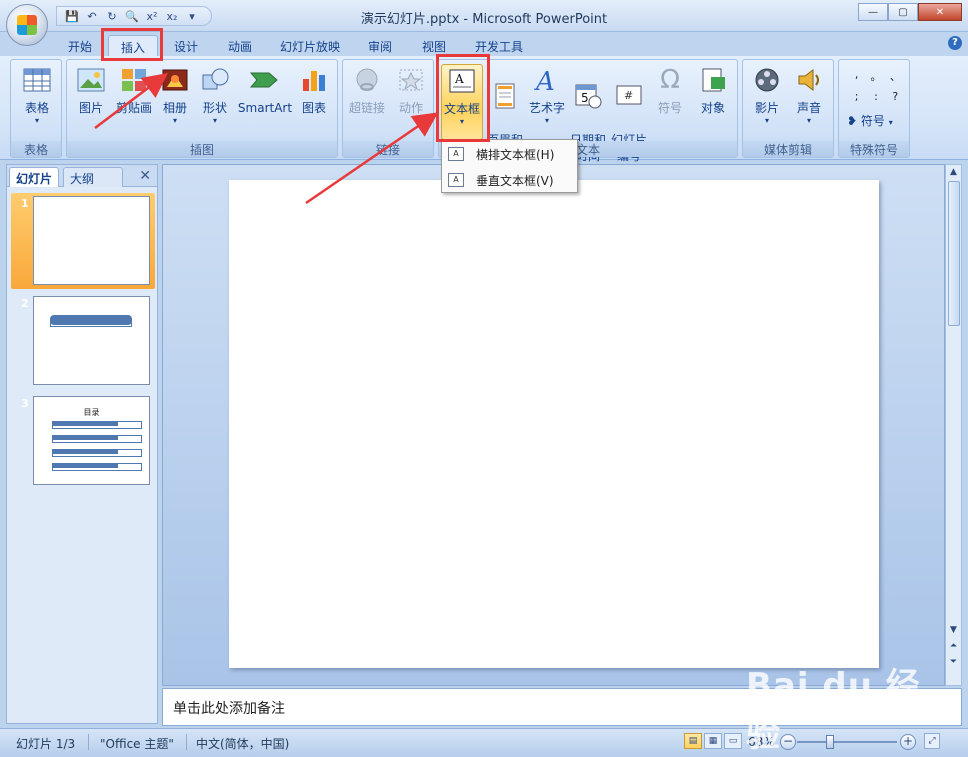  I want to click on slide-thumbnail-1: 1, so click(83, 241).